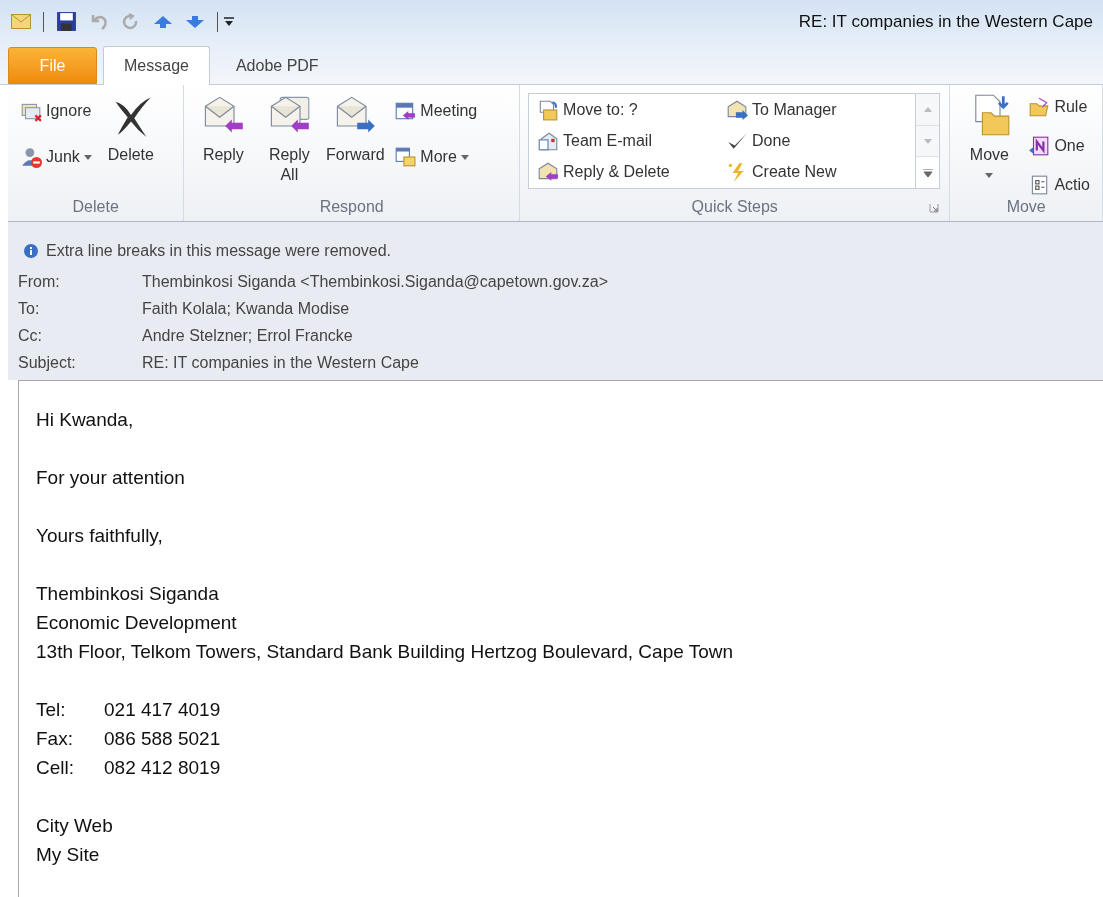  I want to click on group-label: Quick Steps, so click(734, 207).